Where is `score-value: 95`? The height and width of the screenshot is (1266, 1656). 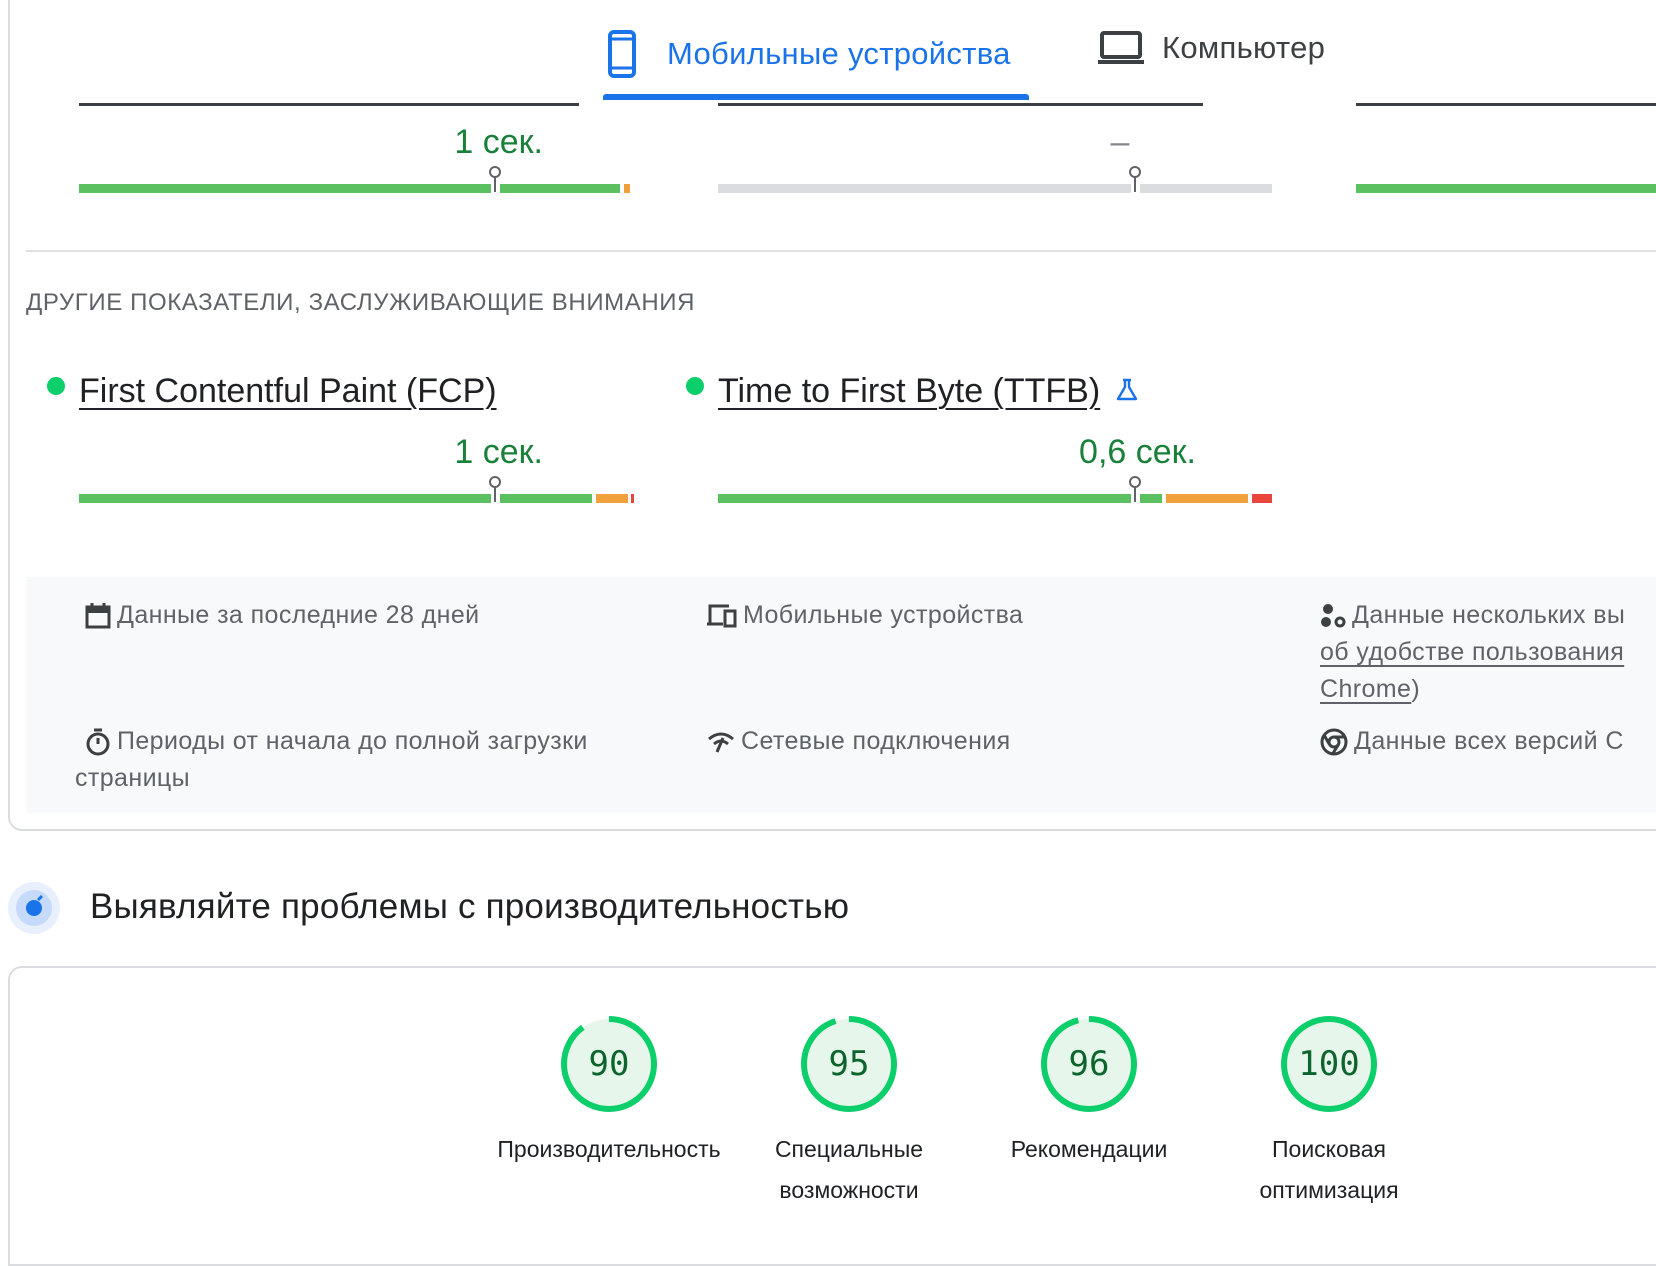 score-value: 95 is located at coordinates (849, 1064).